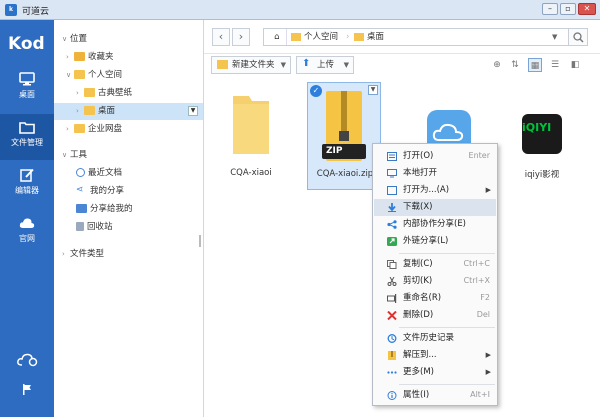 Image resolution: width=600 pixels, height=417 pixels. I want to click on left-nav: Kod 桌面 文件管理 编辑器 官网, so click(27, 218).